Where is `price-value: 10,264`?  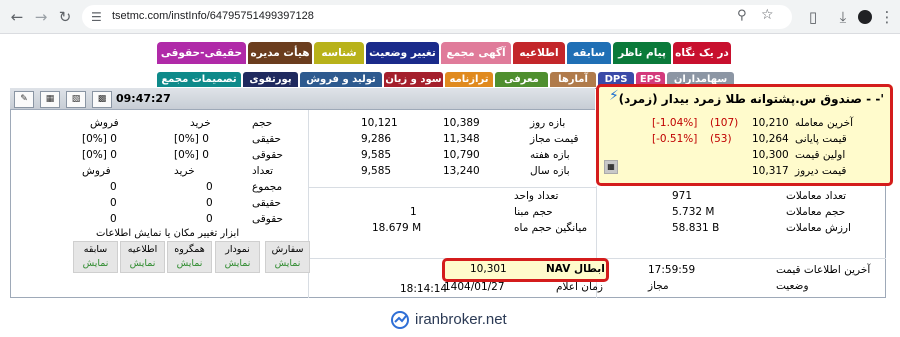 price-value: 10,264 is located at coordinates (770, 139).